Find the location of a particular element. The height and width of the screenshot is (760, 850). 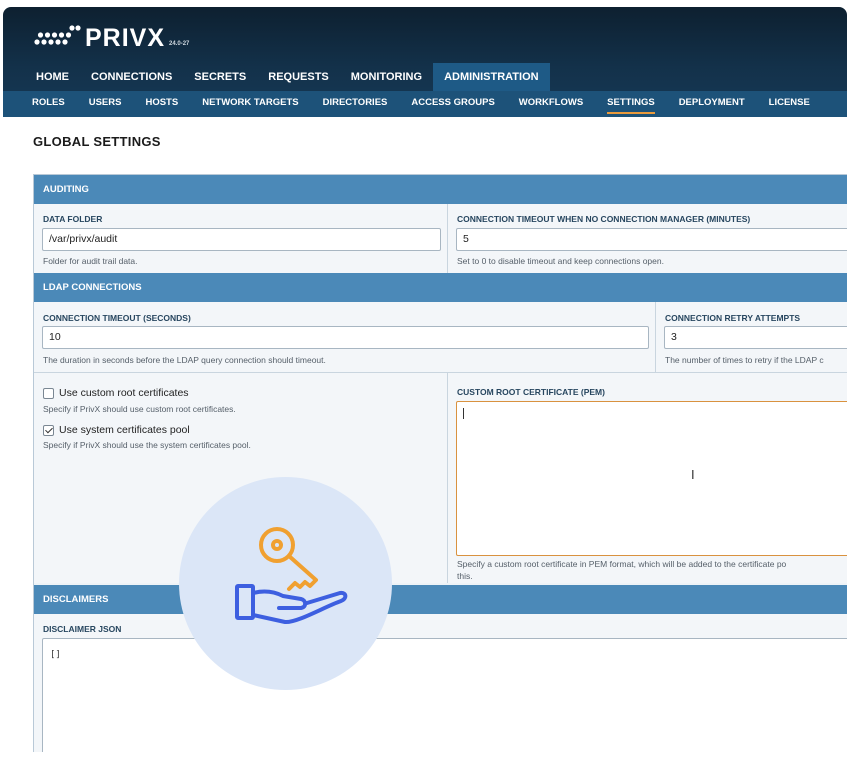

ldap-section-header: LDAP CONNECTIONS is located at coordinates (440, 287).